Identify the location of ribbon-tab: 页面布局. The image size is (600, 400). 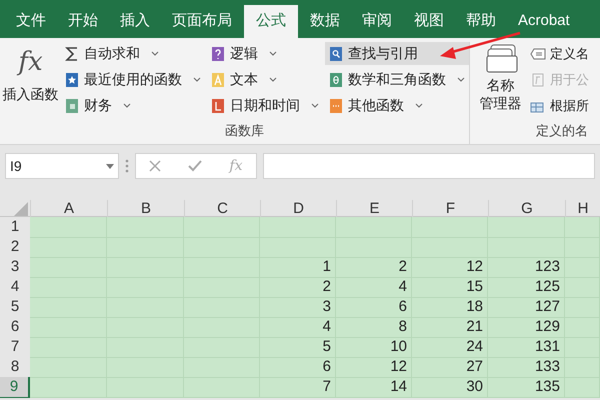
(202, 21).